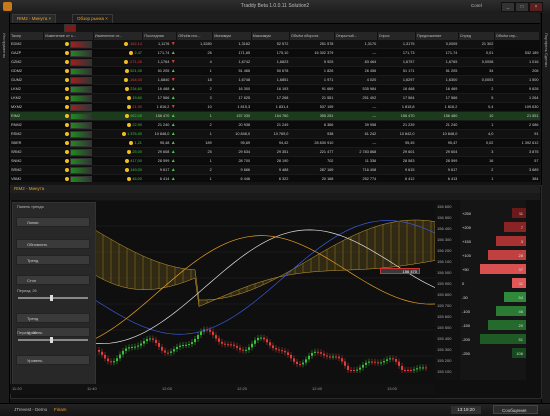 The width and height of the screenshot is (550, 416). What do you see at coordinates (493, 269) in the screenshot?
I see `orderbook-row: +50 37` at bounding box center [493, 269].